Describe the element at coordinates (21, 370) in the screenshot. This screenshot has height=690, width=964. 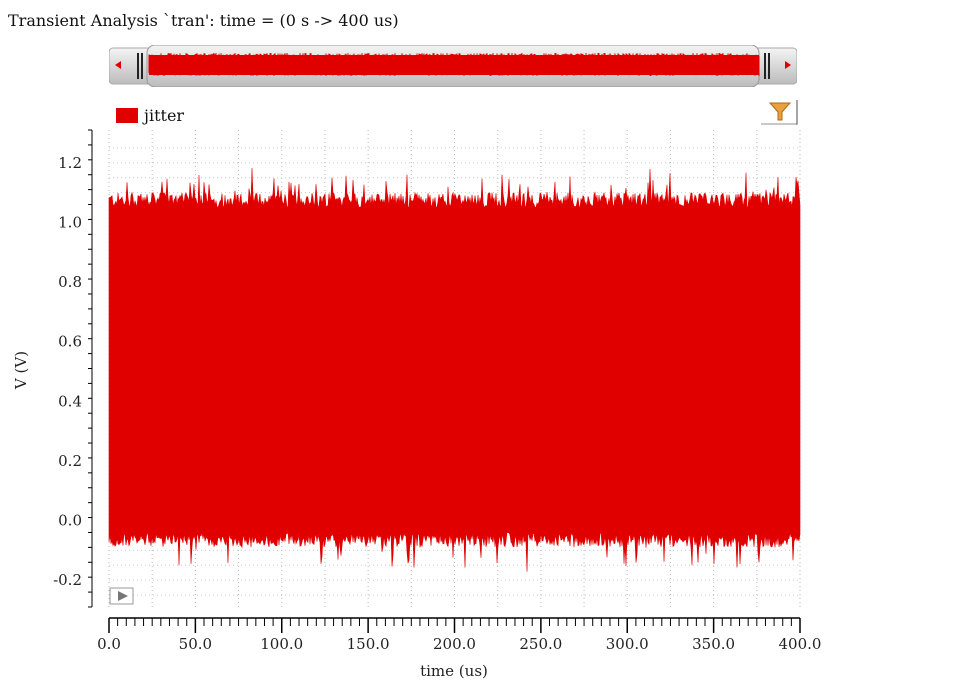
I see `y-axis-label: V (V)` at that location.